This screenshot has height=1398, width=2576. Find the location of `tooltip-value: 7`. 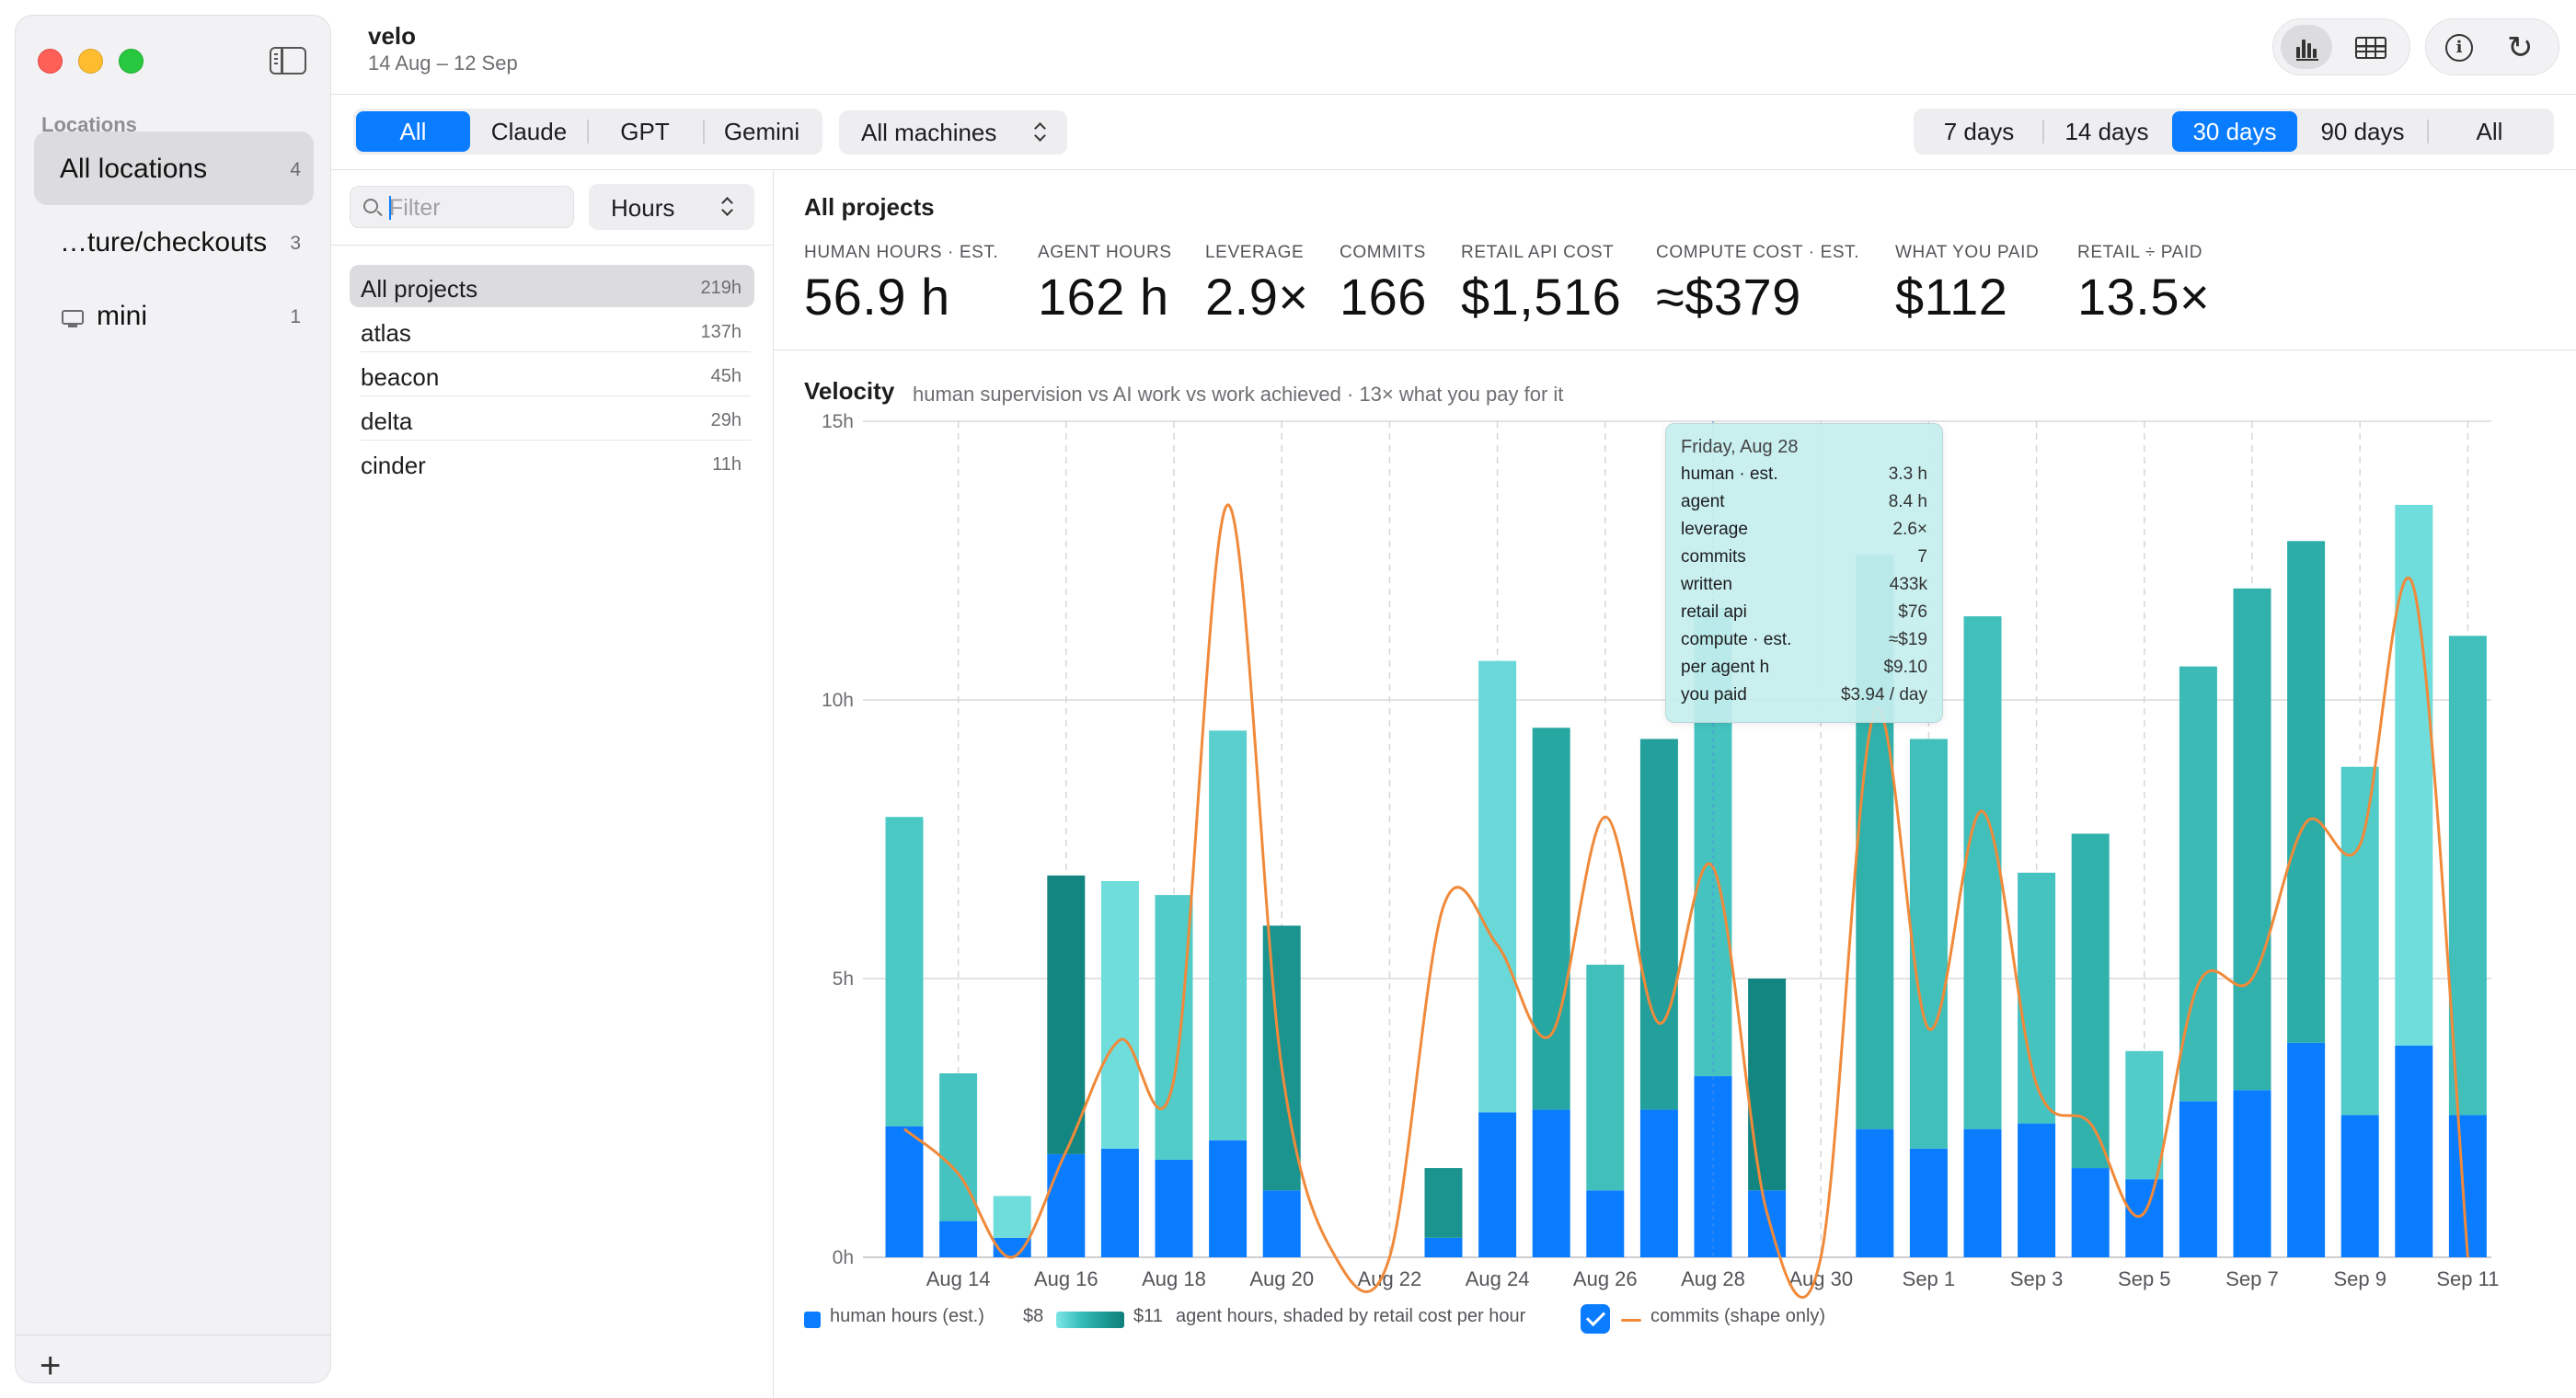

tooltip-value: 7 is located at coordinates (1922, 557).